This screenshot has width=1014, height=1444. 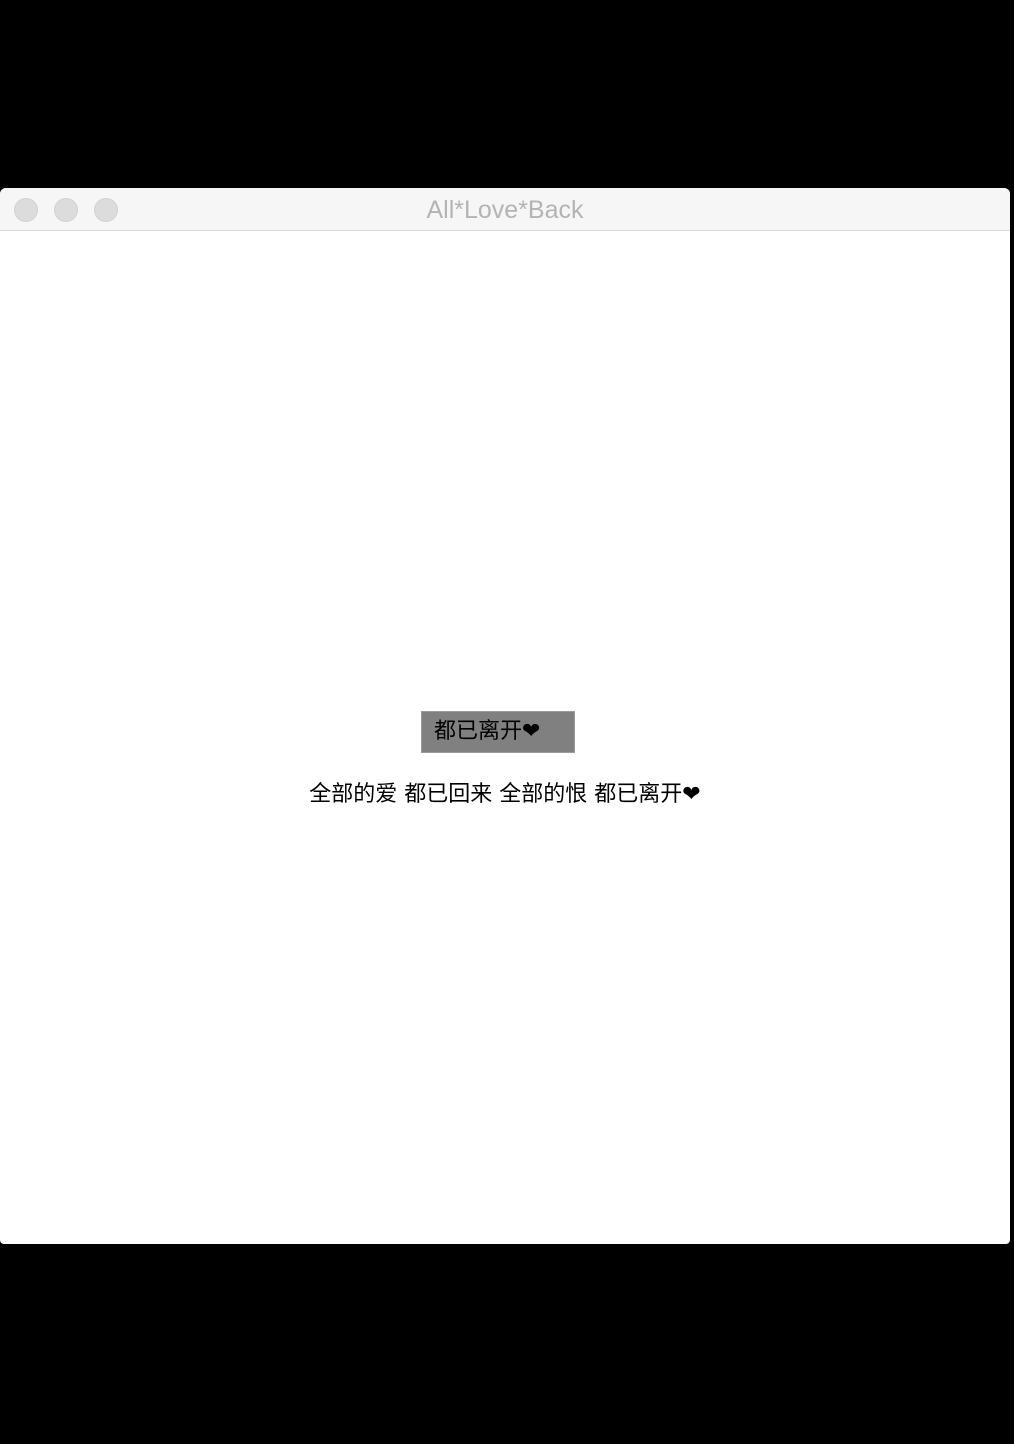 I want to click on title-bar: All*Love*Back, so click(x=505, y=209).